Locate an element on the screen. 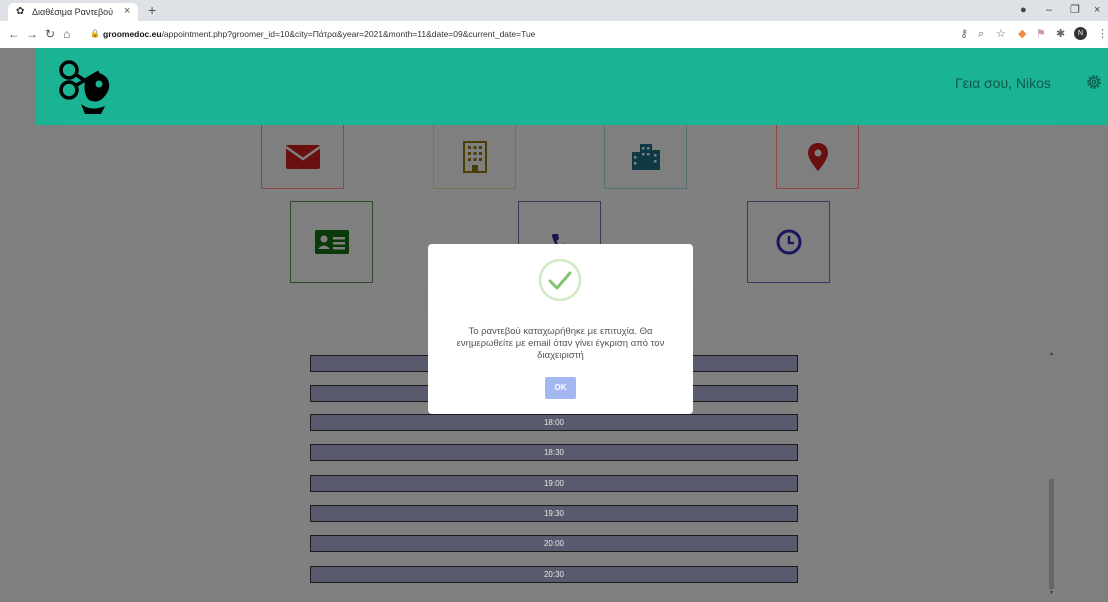 The width and height of the screenshot is (1108, 602). minimize-button: – is located at coordinates (1049, 10).